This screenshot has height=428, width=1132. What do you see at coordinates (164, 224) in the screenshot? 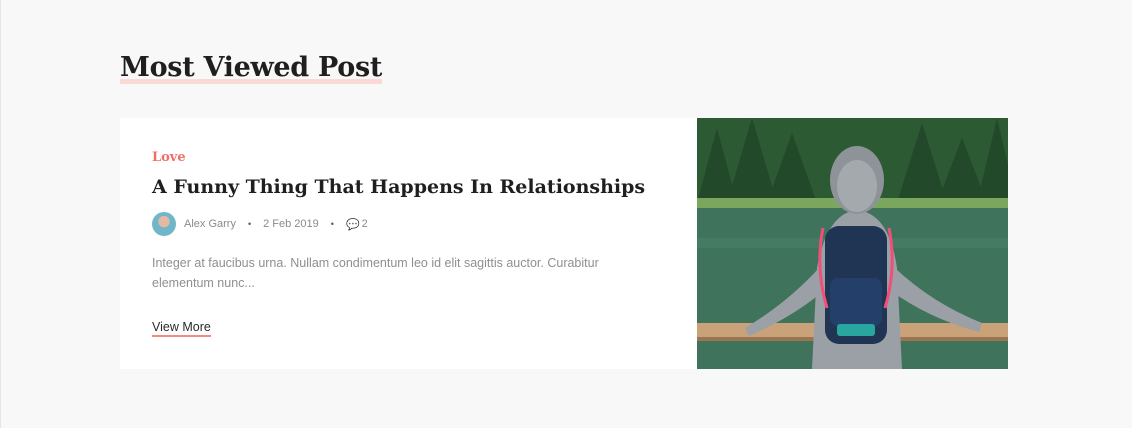
I see `author-avatar` at bounding box center [164, 224].